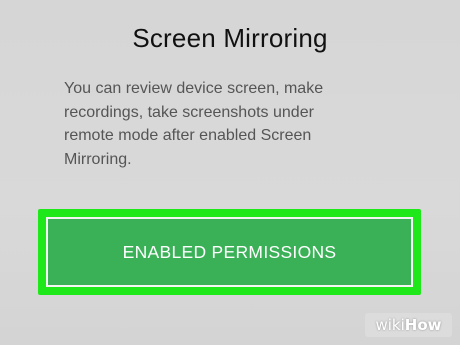  I want to click on wikihow-watermark: wiki How, so click(408, 325).